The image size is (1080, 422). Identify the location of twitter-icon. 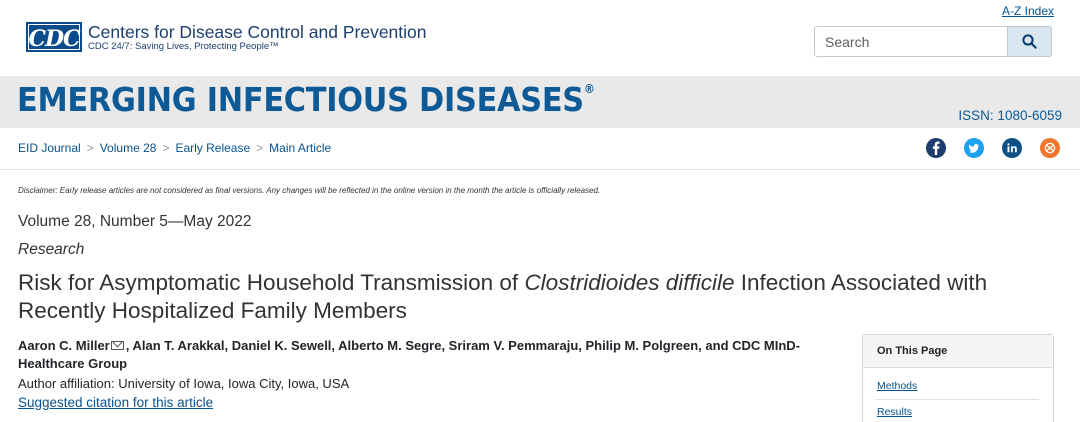
(974, 148).